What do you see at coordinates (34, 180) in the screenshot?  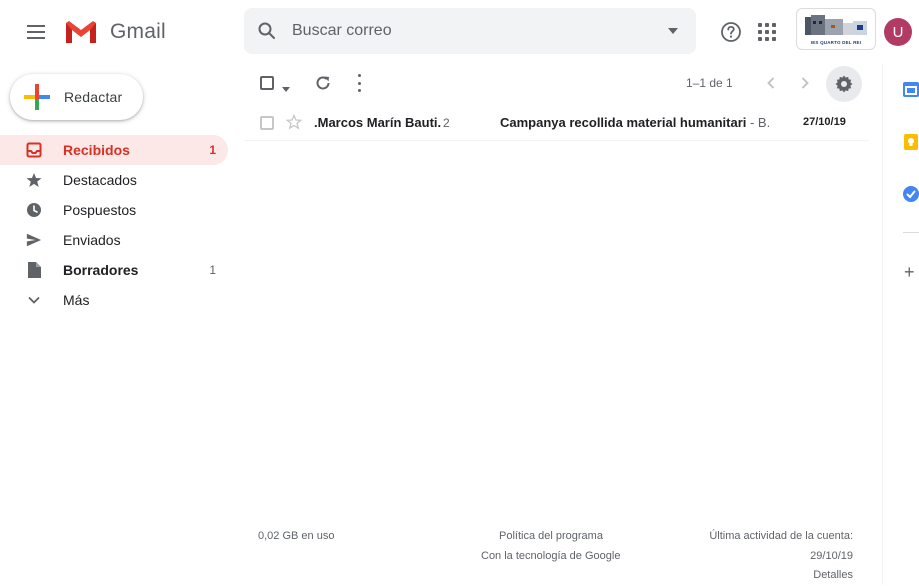 I see `star-icon` at bounding box center [34, 180].